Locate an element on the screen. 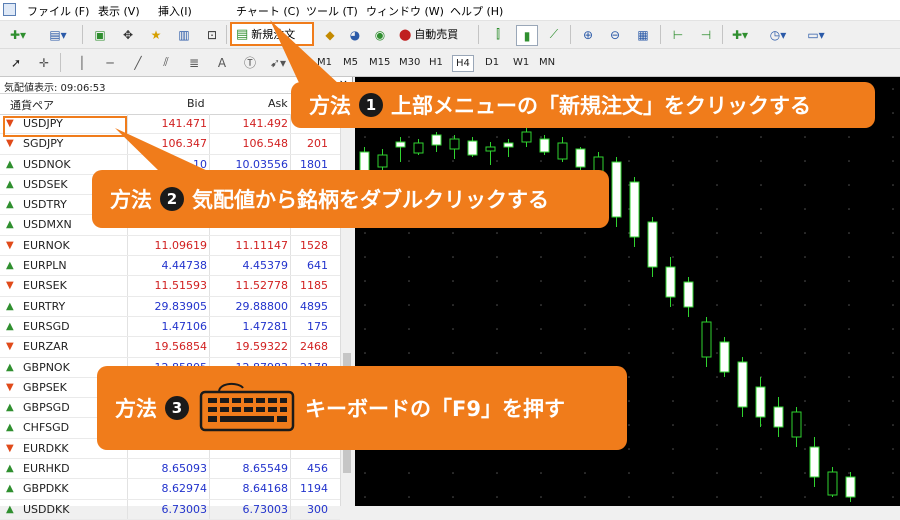 The height and width of the screenshot is (520, 900). callout-2-number: 2 is located at coordinates (172, 199).